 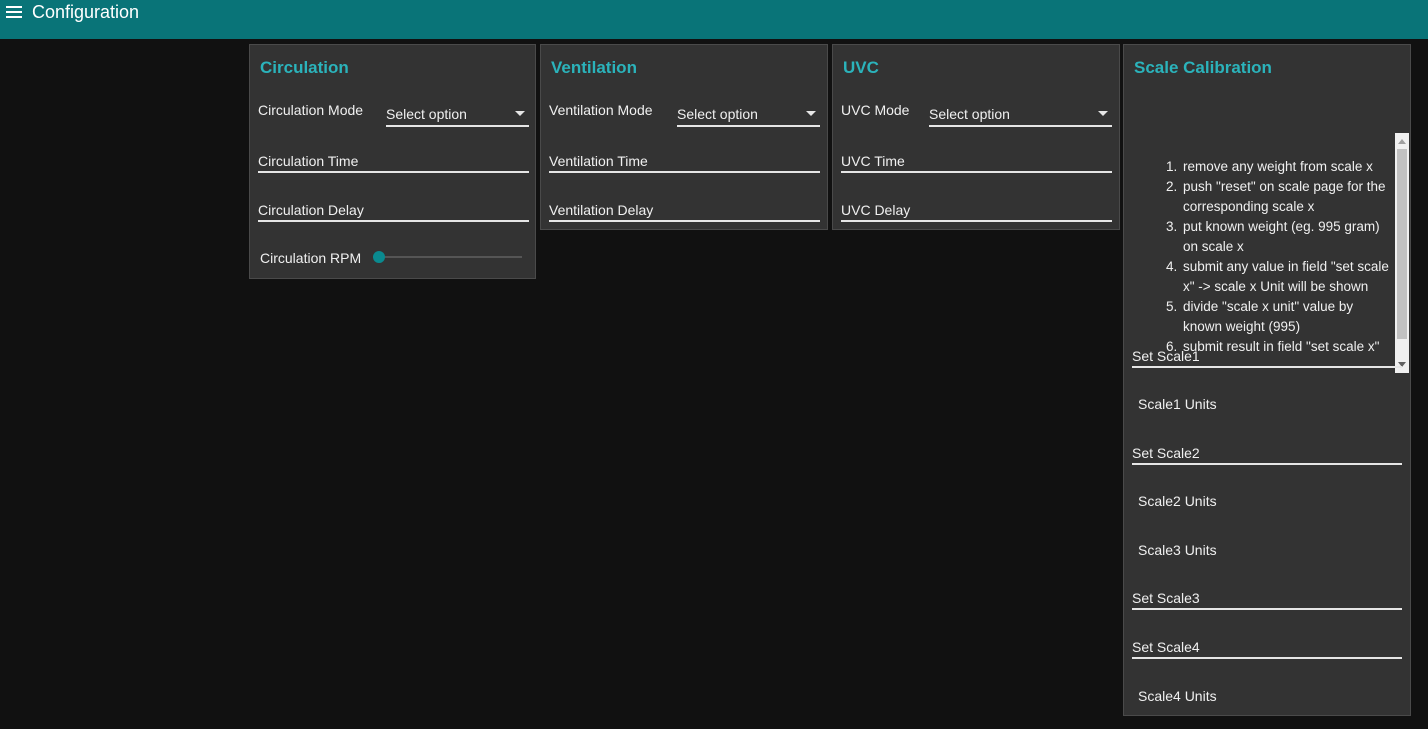 What do you see at coordinates (598, 161) in the screenshot?
I see `ventilation-time-label: Ventilation Time` at bounding box center [598, 161].